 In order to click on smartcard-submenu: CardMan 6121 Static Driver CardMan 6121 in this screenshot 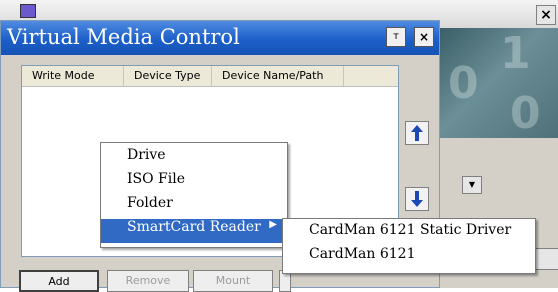, I will do `click(409, 246)`.